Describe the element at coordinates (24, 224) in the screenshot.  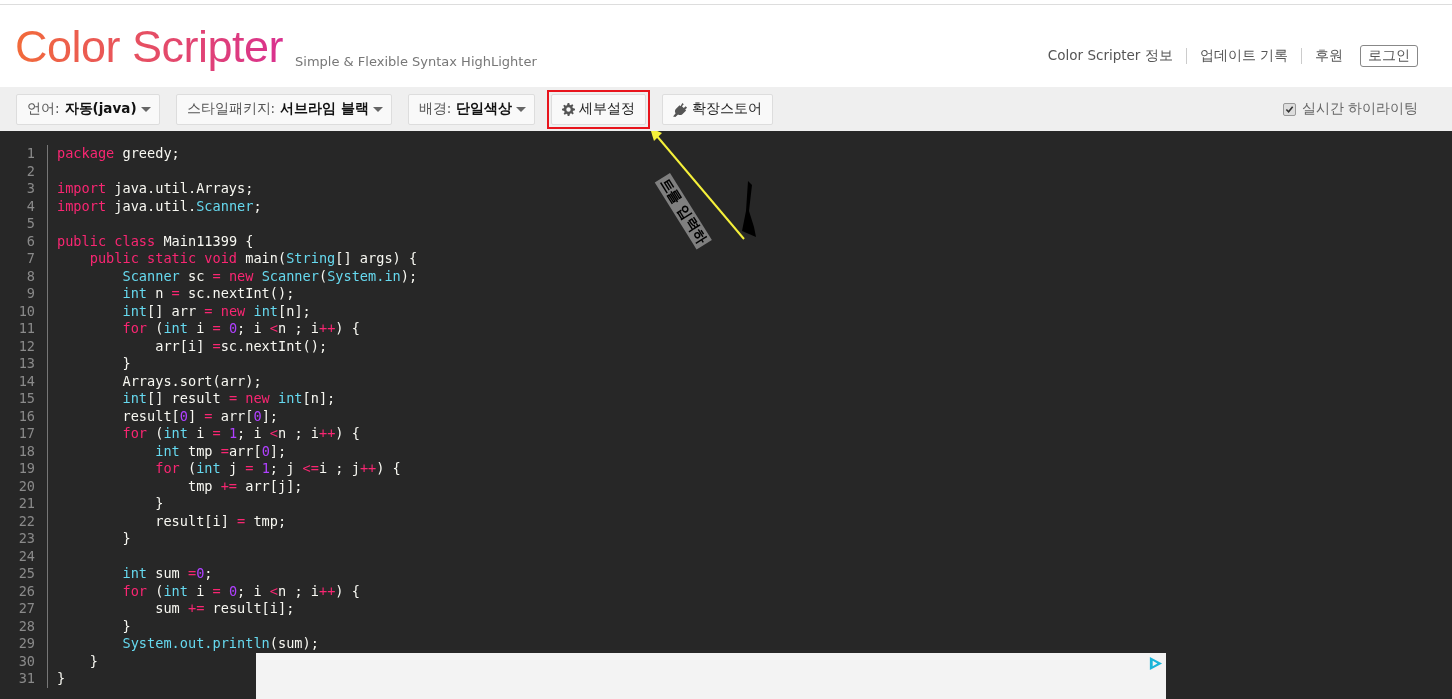
I see `line-number: 5` at that location.